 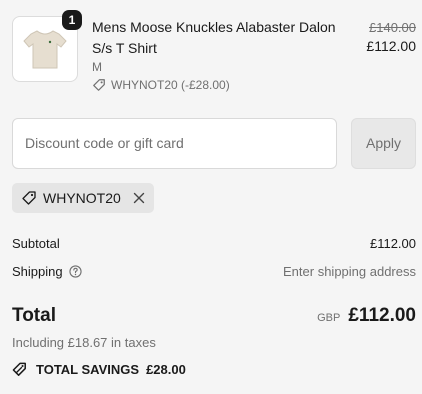 What do you see at coordinates (166, 369) in the screenshot?
I see `savings-value: £28.00` at bounding box center [166, 369].